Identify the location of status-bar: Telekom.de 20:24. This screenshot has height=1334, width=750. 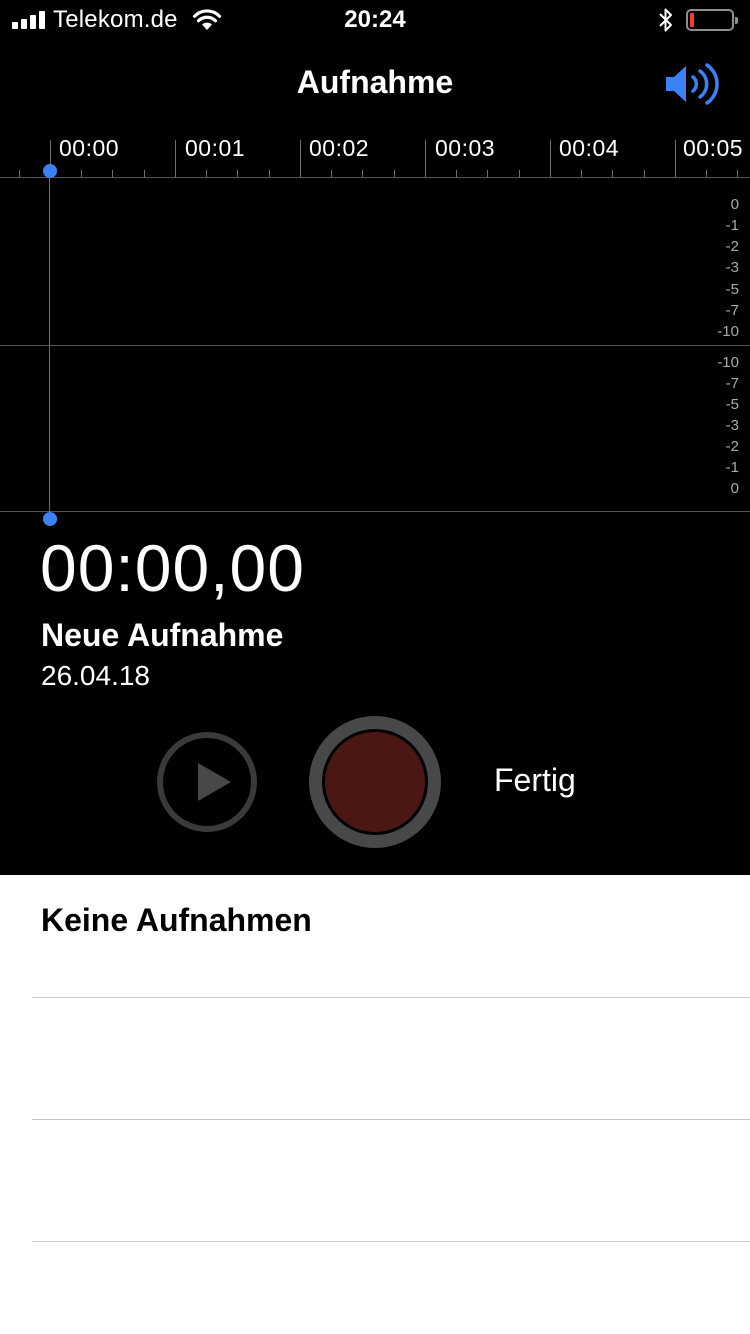
(375, 20).